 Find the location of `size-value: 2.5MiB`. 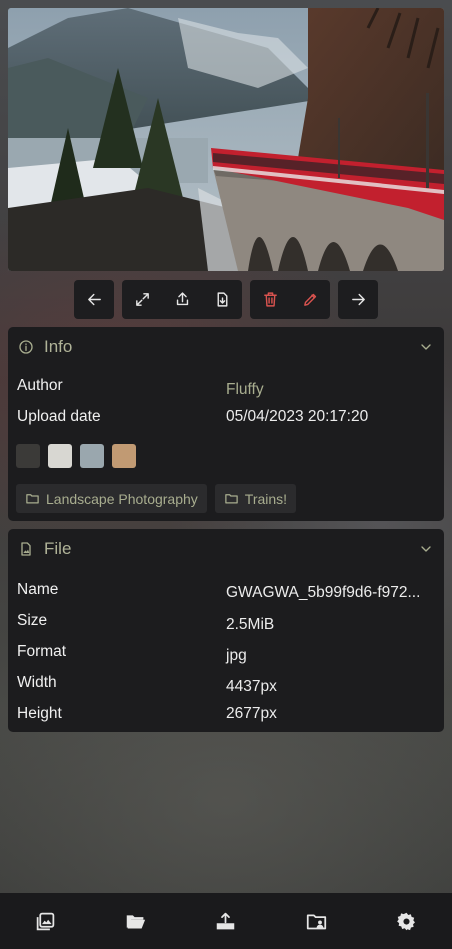

size-value: 2.5MiB is located at coordinates (250, 624).